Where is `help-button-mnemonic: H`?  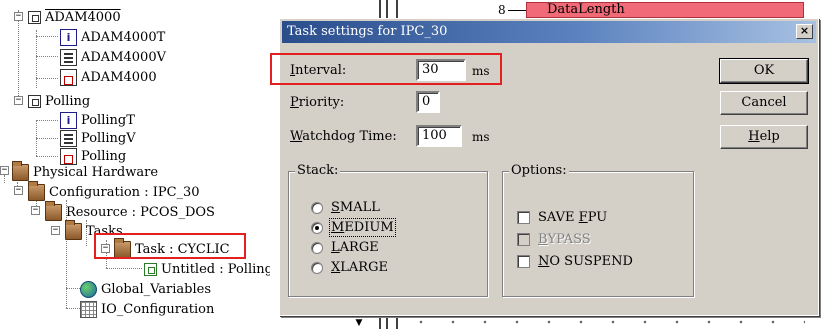
help-button-mnemonic: H is located at coordinates (754, 136).